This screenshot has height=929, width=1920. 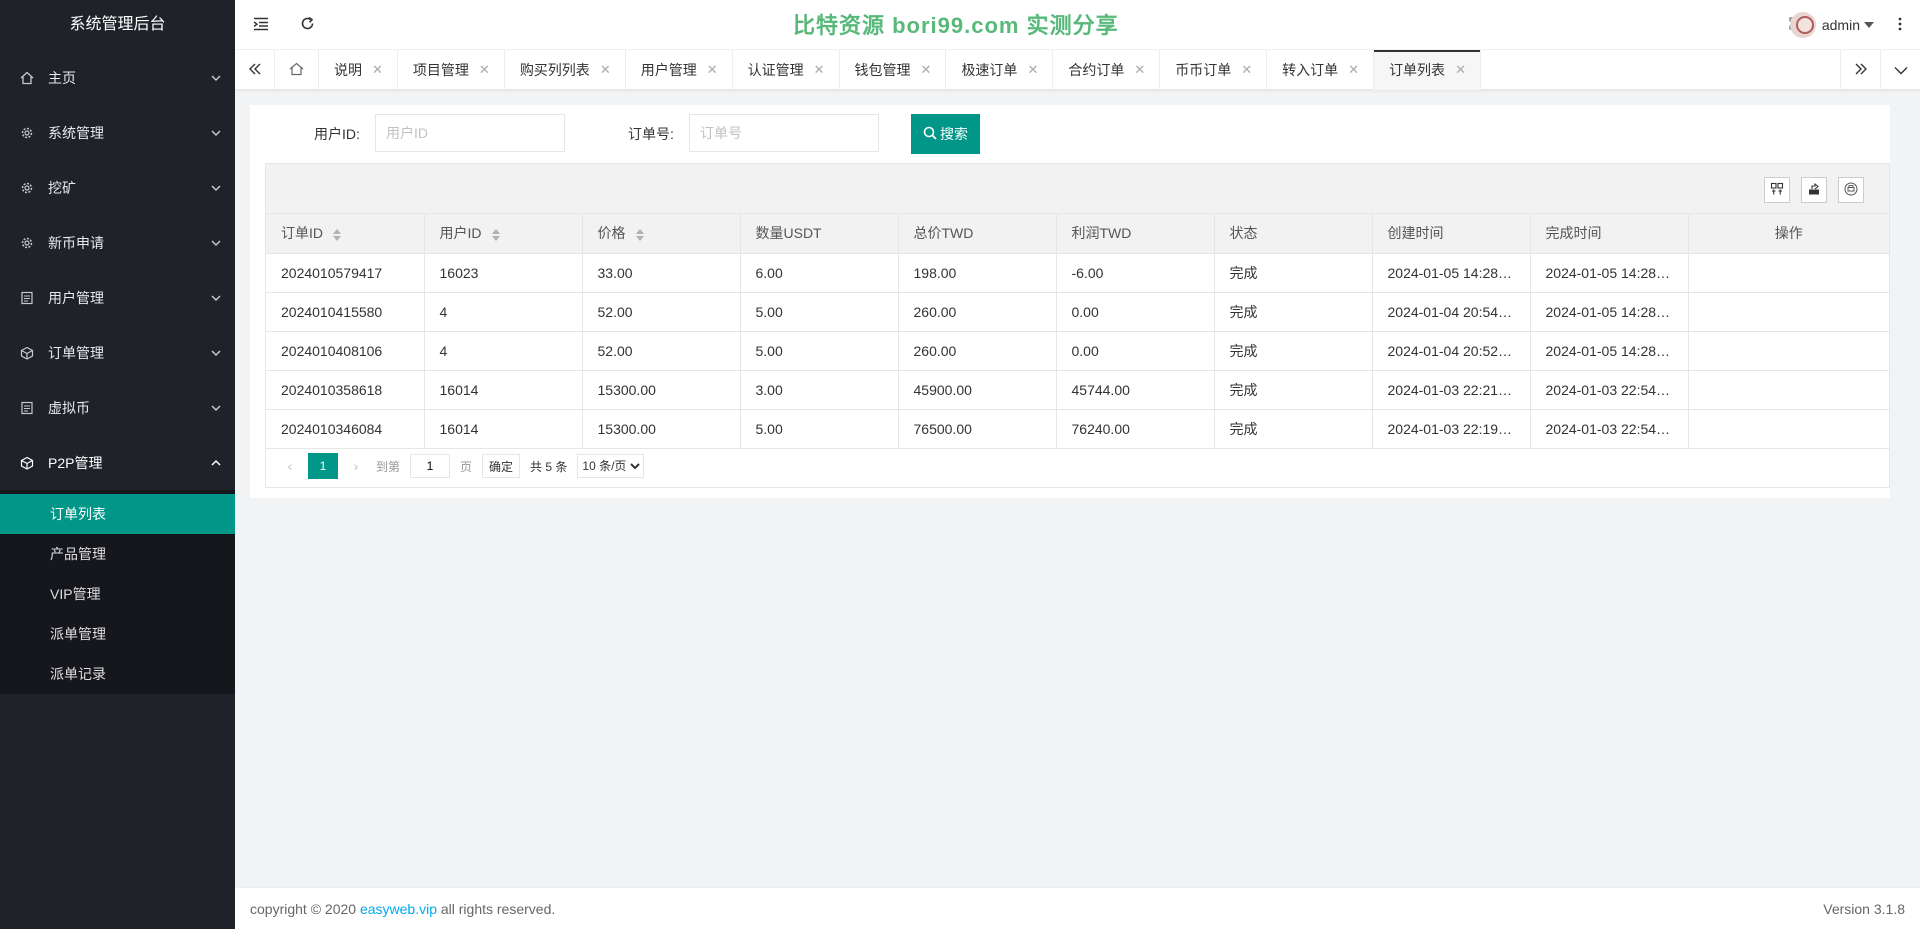 What do you see at coordinates (117, 352) in the screenshot?
I see `sidebar-item-orders: 订单管理` at bounding box center [117, 352].